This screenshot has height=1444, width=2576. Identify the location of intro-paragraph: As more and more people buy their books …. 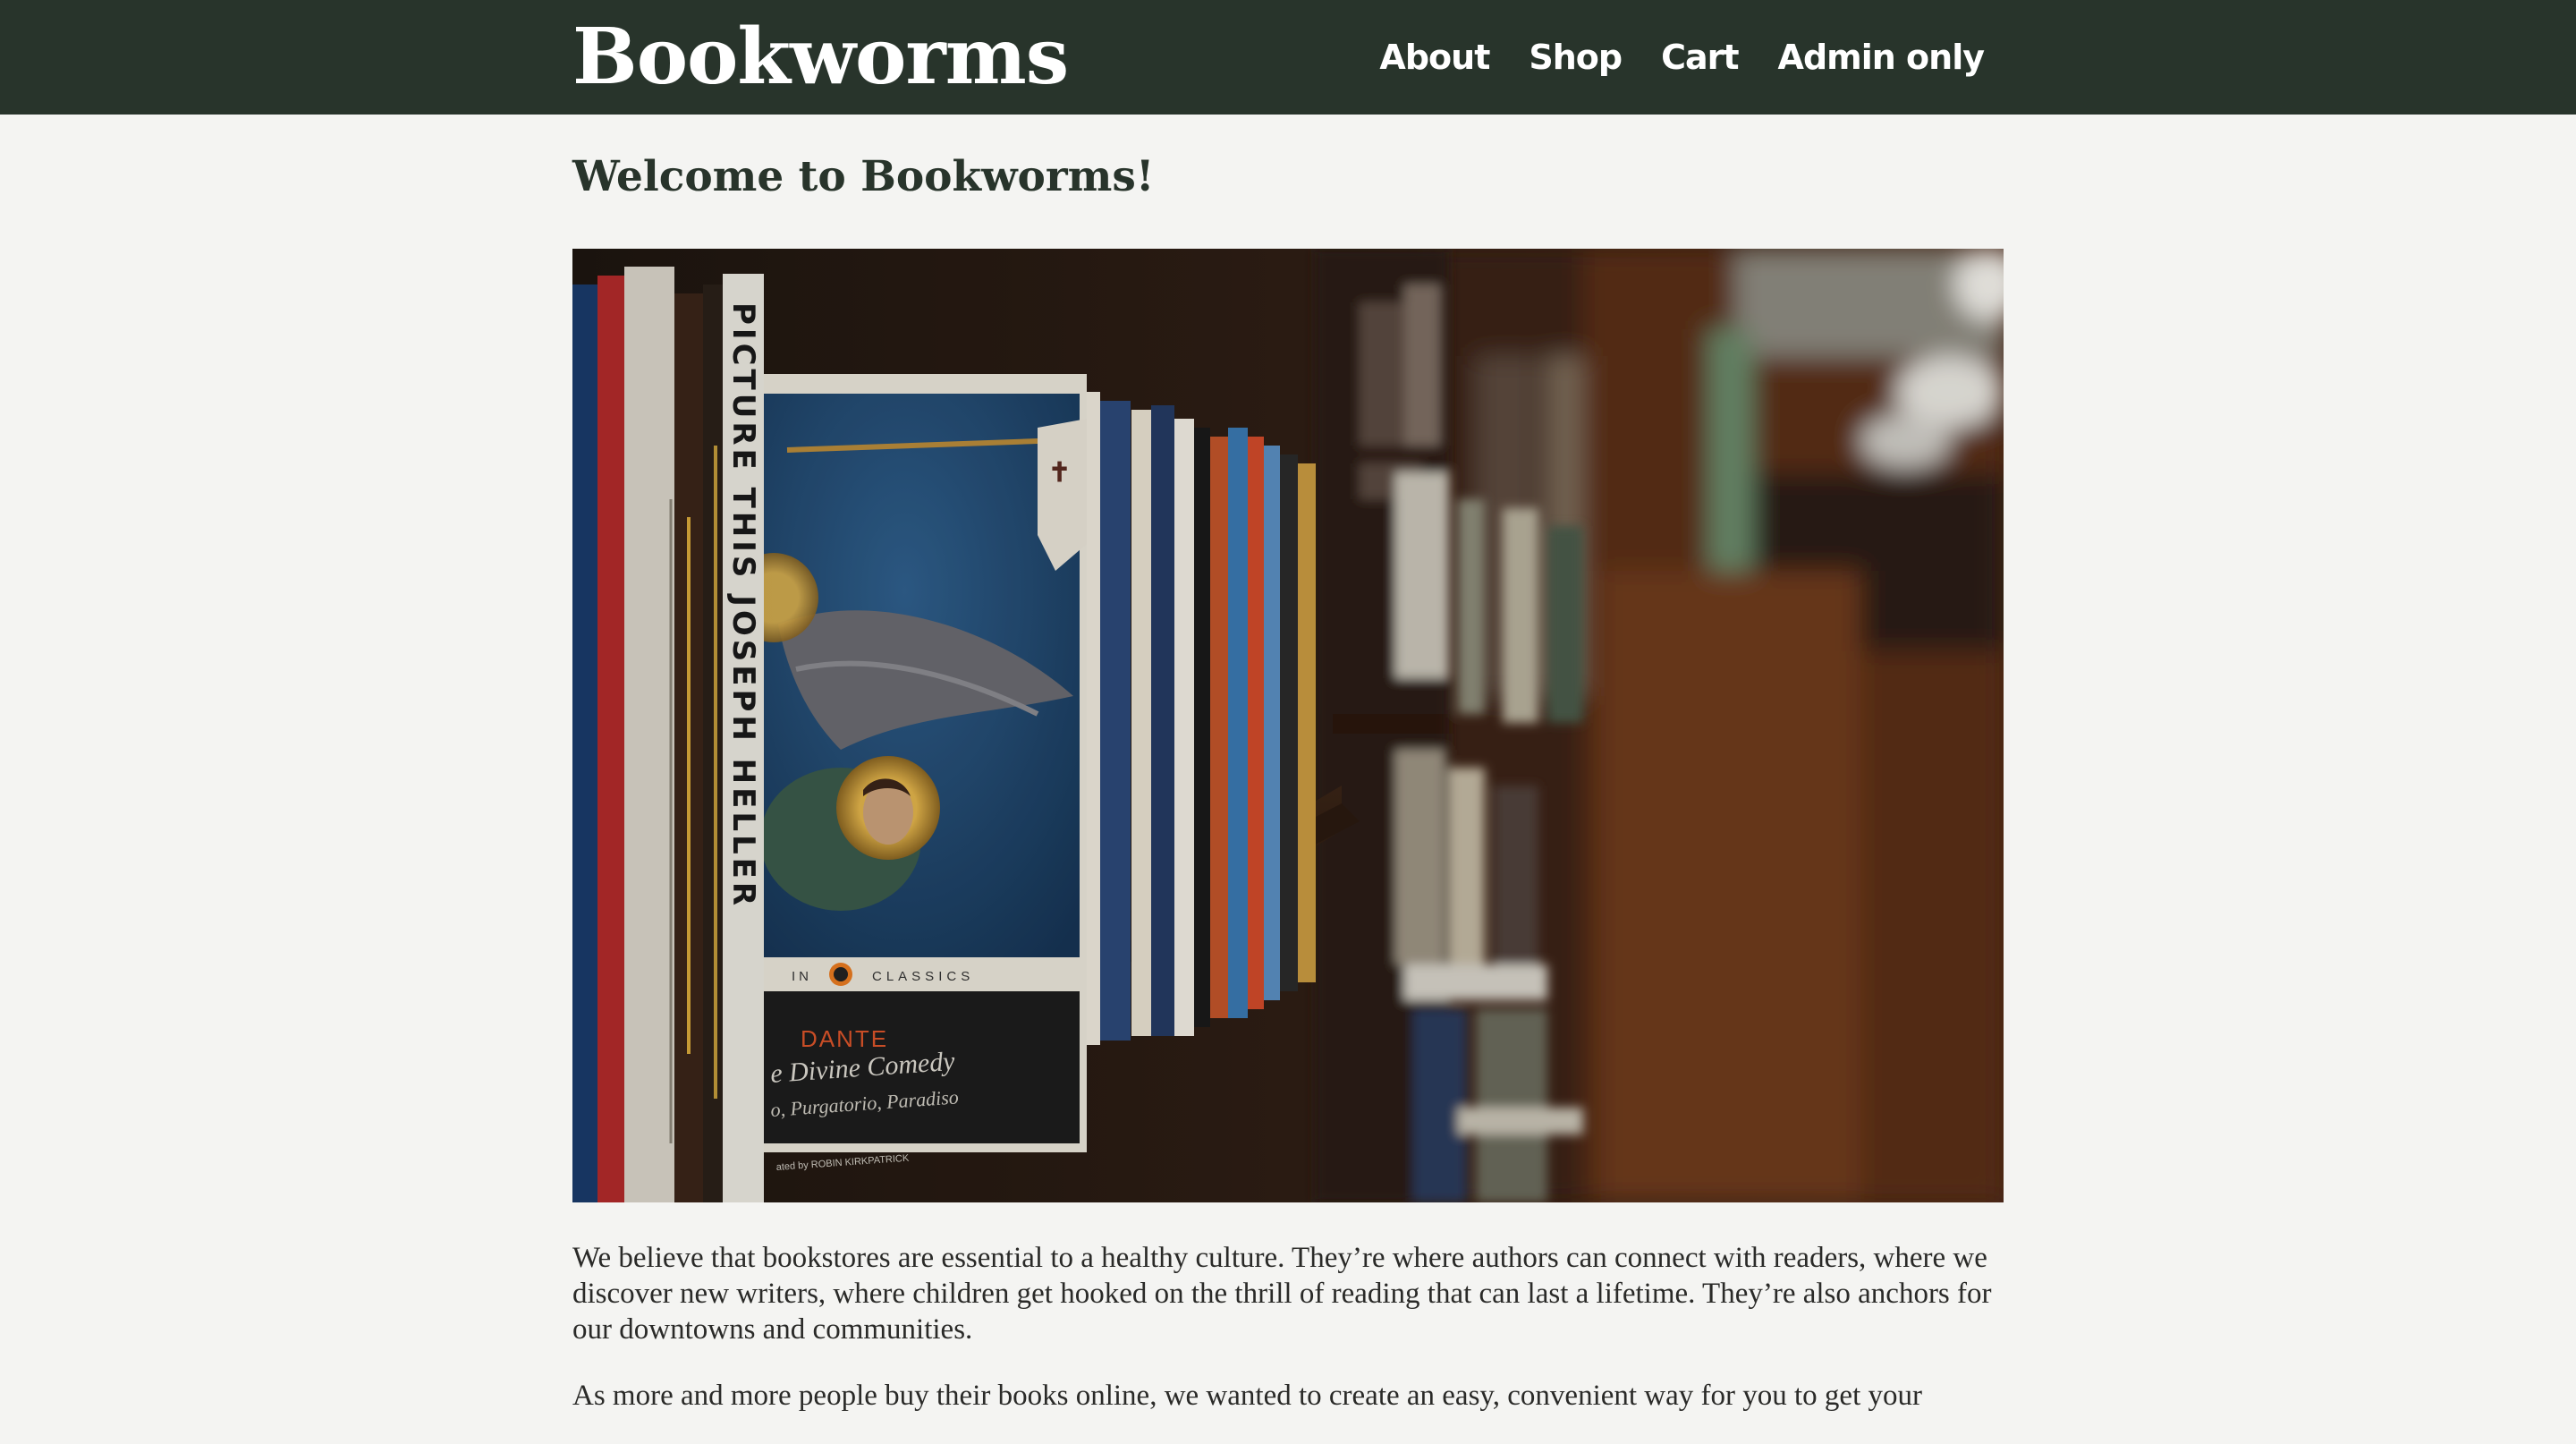
(1247, 1396).